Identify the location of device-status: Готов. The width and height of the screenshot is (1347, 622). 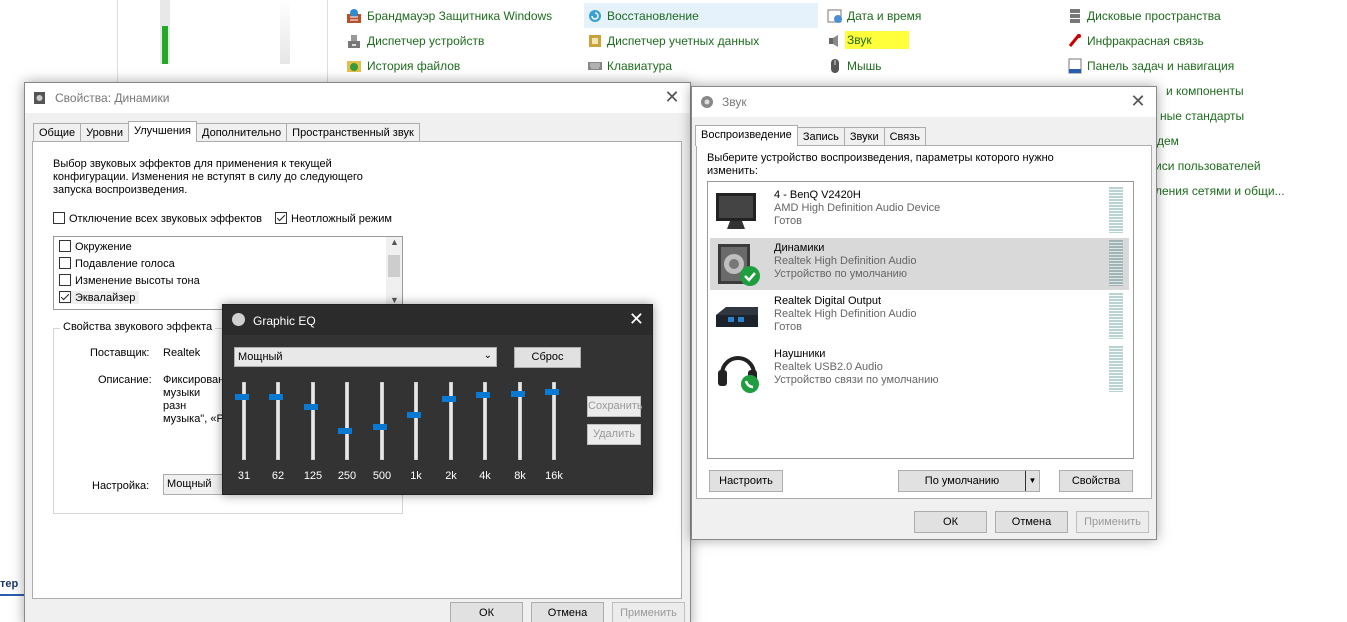
(788, 221).